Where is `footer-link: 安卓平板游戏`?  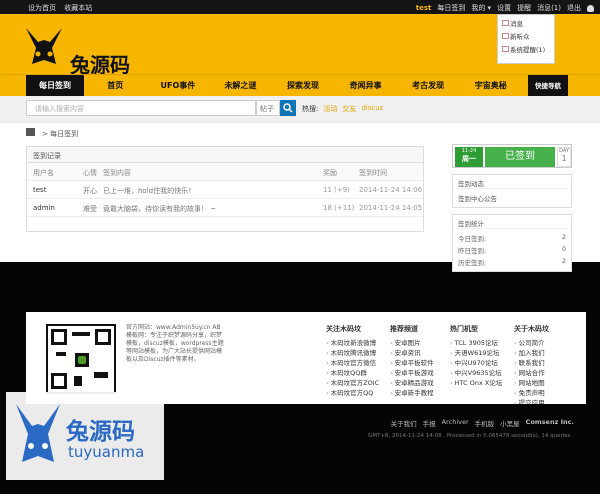 footer-link: 安卓平板游戏 is located at coordinates (412, 373).